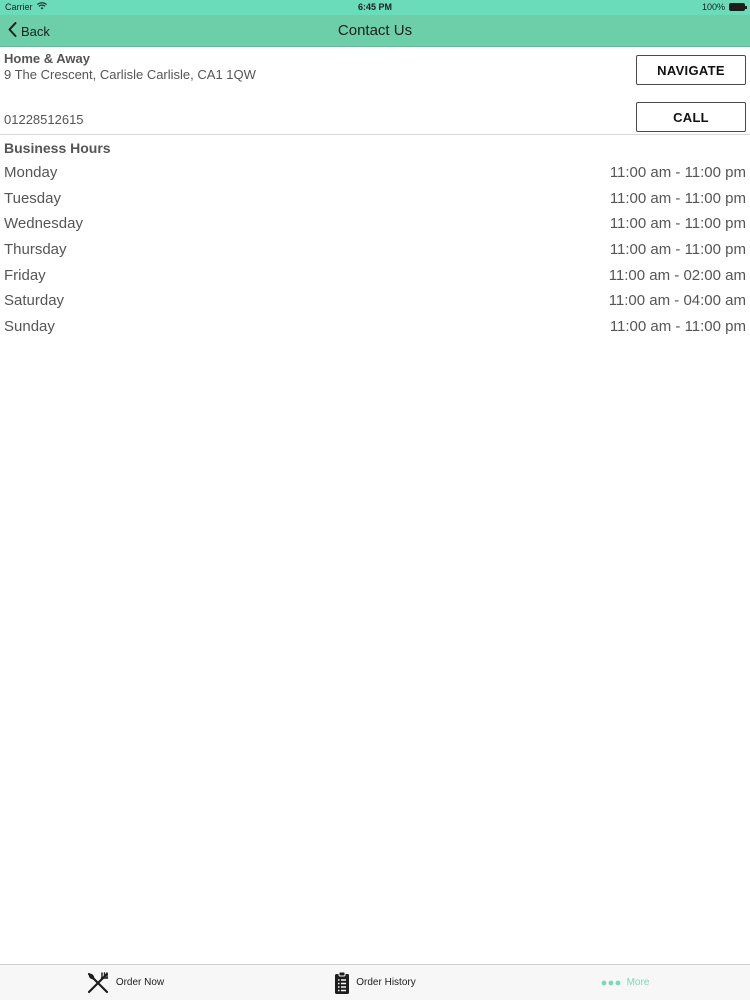 This screenshot has width=750, height=1000. What do you see at coordinates (738, 7) in the screenshot?
I see `battery-icon` at bounding box center [738, 7].